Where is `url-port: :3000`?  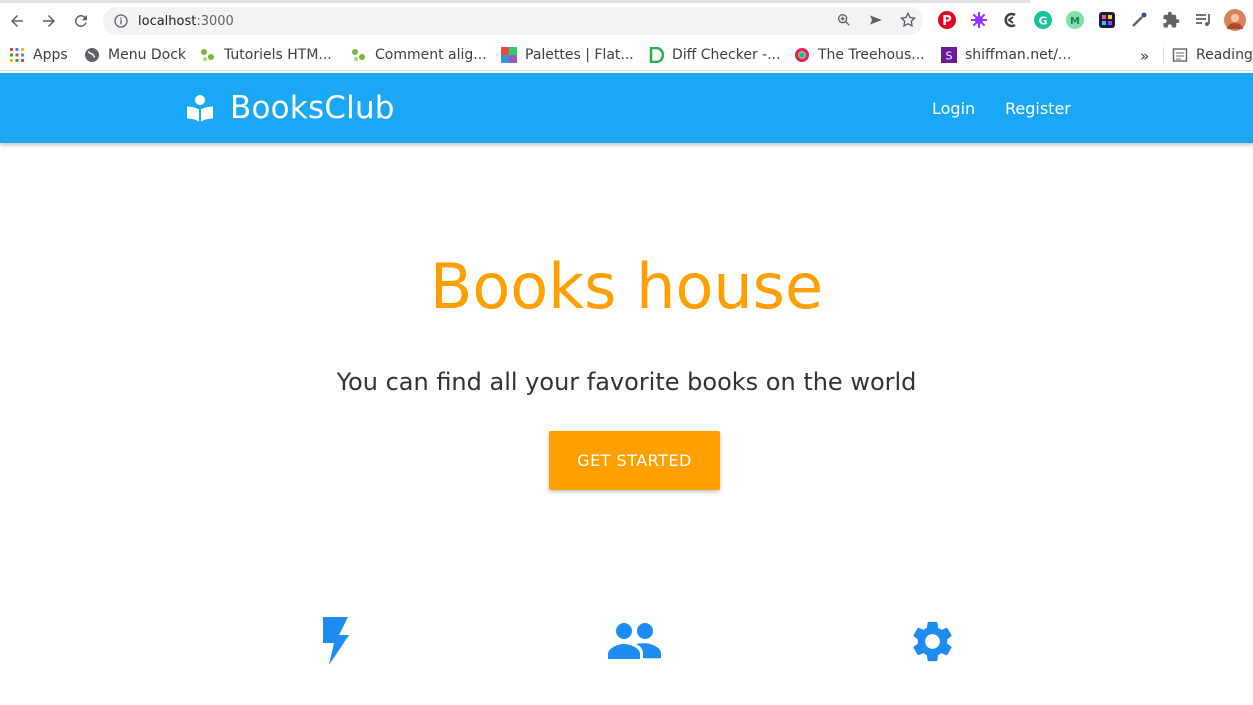
url-port: :3000 is located at coordinates (215, 21).